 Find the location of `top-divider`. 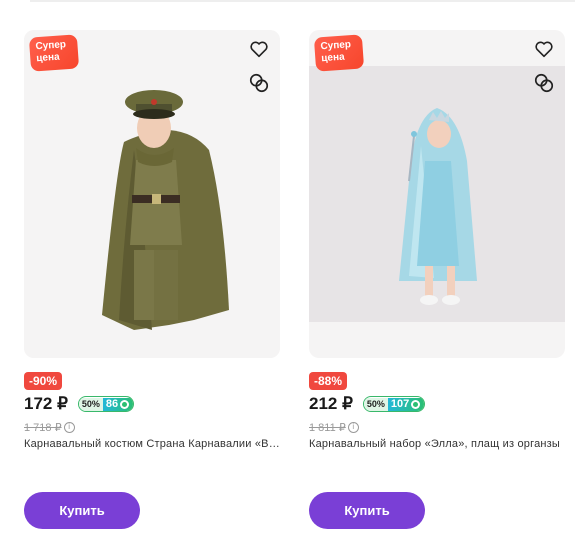

top-divider is located at coordinates (302, 1).